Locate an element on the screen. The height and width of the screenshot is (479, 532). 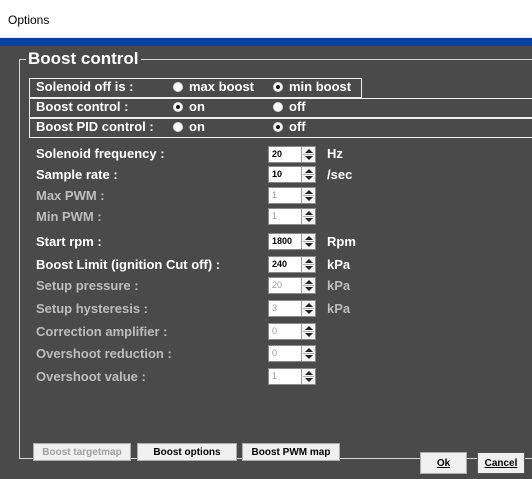
radio-pid-on-label: on is located at coordinates (197, 126).